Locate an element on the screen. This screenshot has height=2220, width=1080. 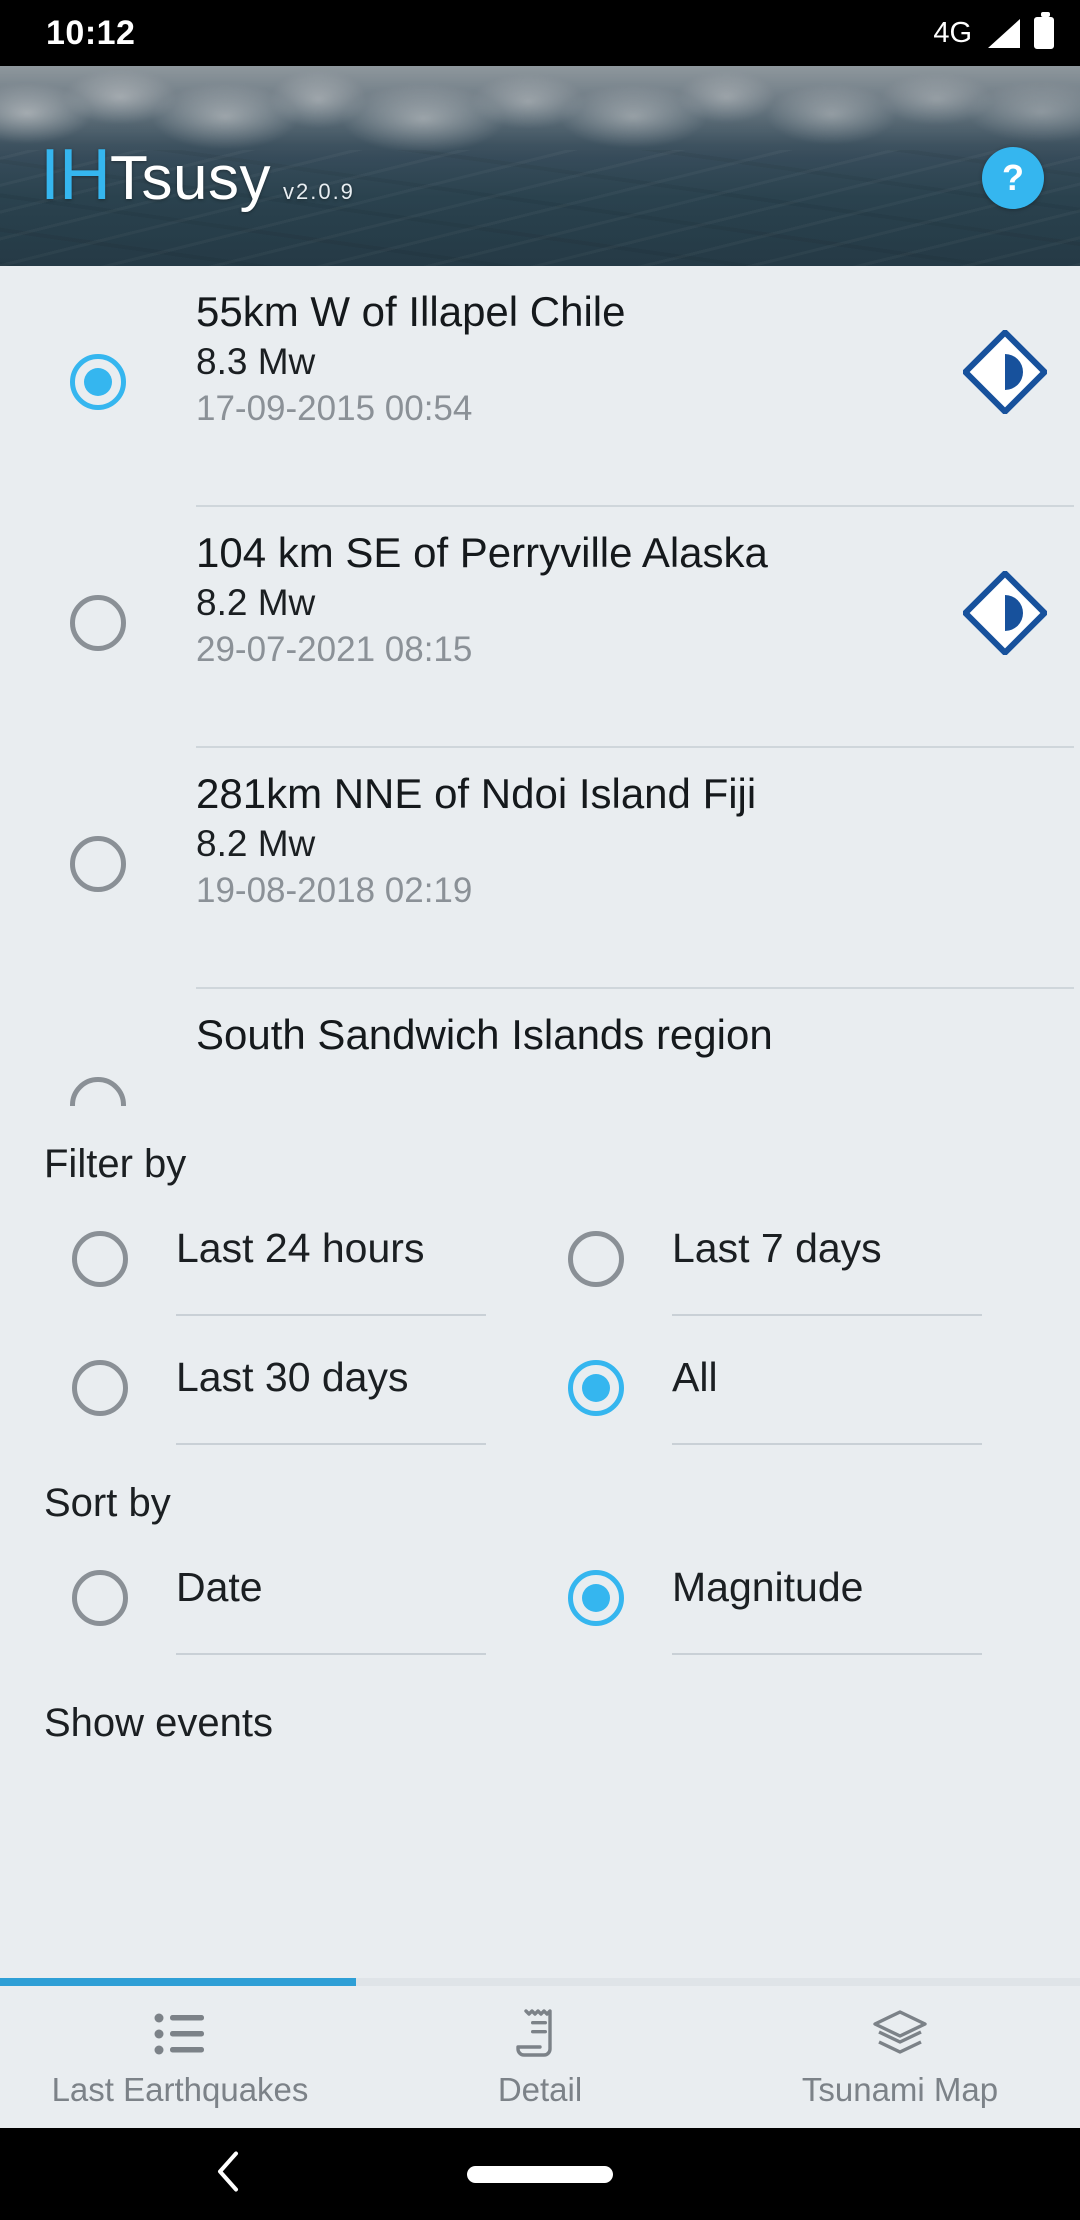
app-logo: IH Tsusy v2.0.9 is located at coordinates (197, 175).